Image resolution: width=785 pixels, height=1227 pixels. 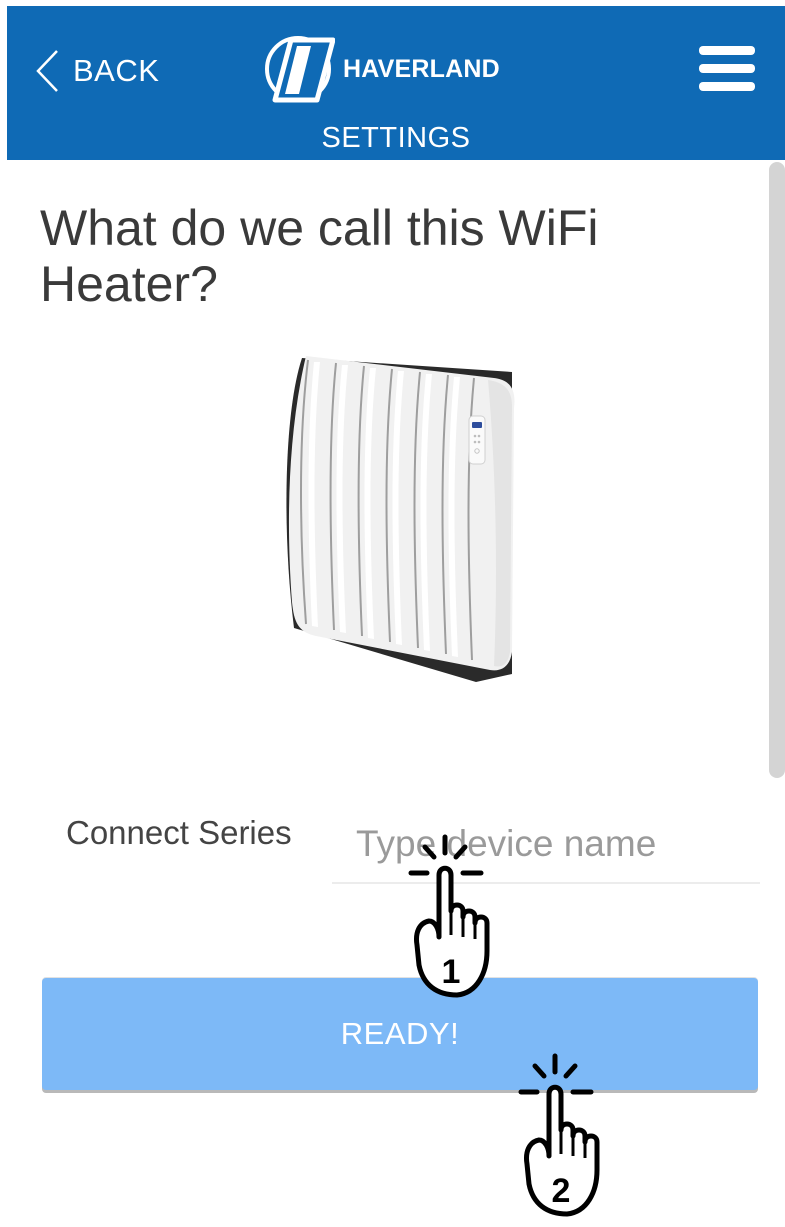 I want to click on back-button: BACK, so click(x=97, y=71).